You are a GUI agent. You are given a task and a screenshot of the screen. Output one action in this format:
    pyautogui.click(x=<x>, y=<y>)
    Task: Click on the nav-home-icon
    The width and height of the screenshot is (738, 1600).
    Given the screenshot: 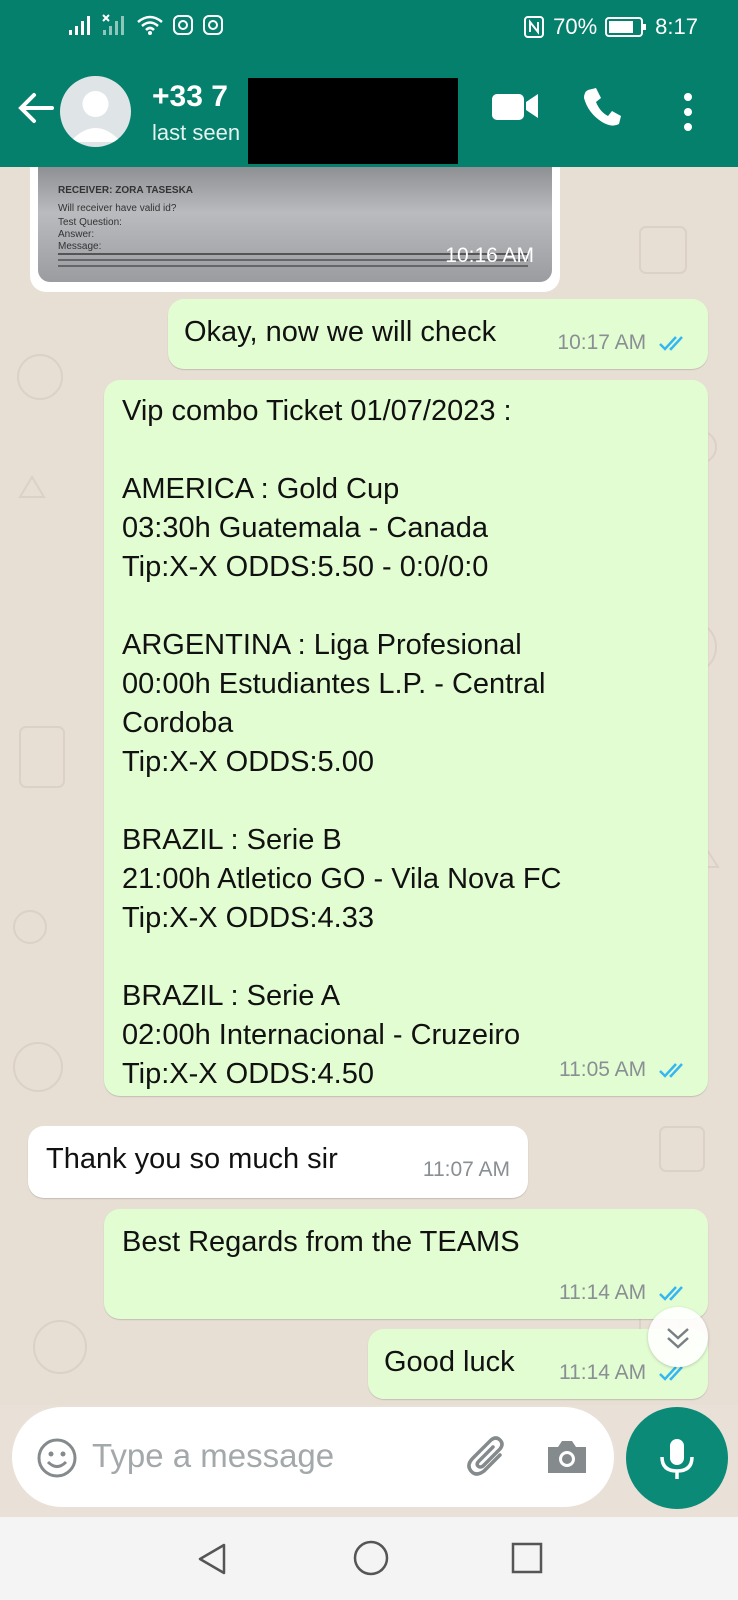 What is the action you would take?
    pyautogui.click(x=371, y=1558)
    